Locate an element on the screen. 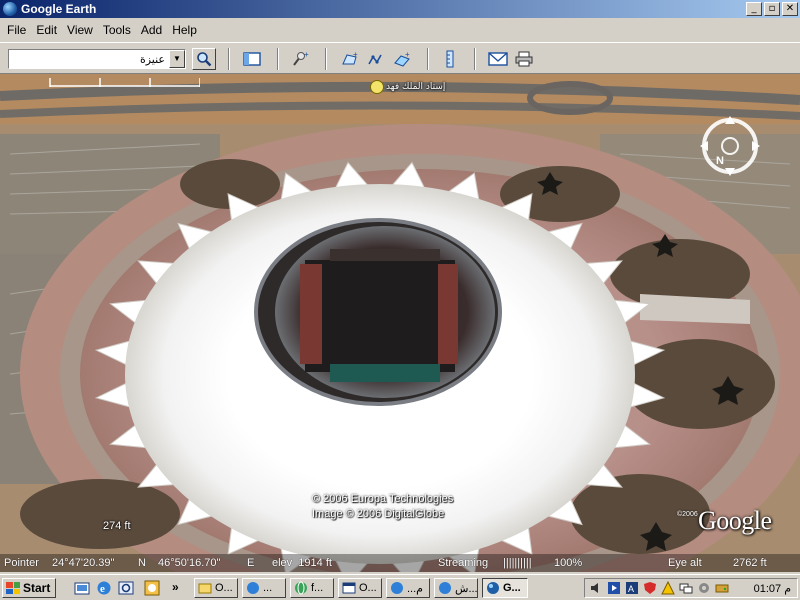  longitude-hemisphere: E is located at coordinates (251, 563).